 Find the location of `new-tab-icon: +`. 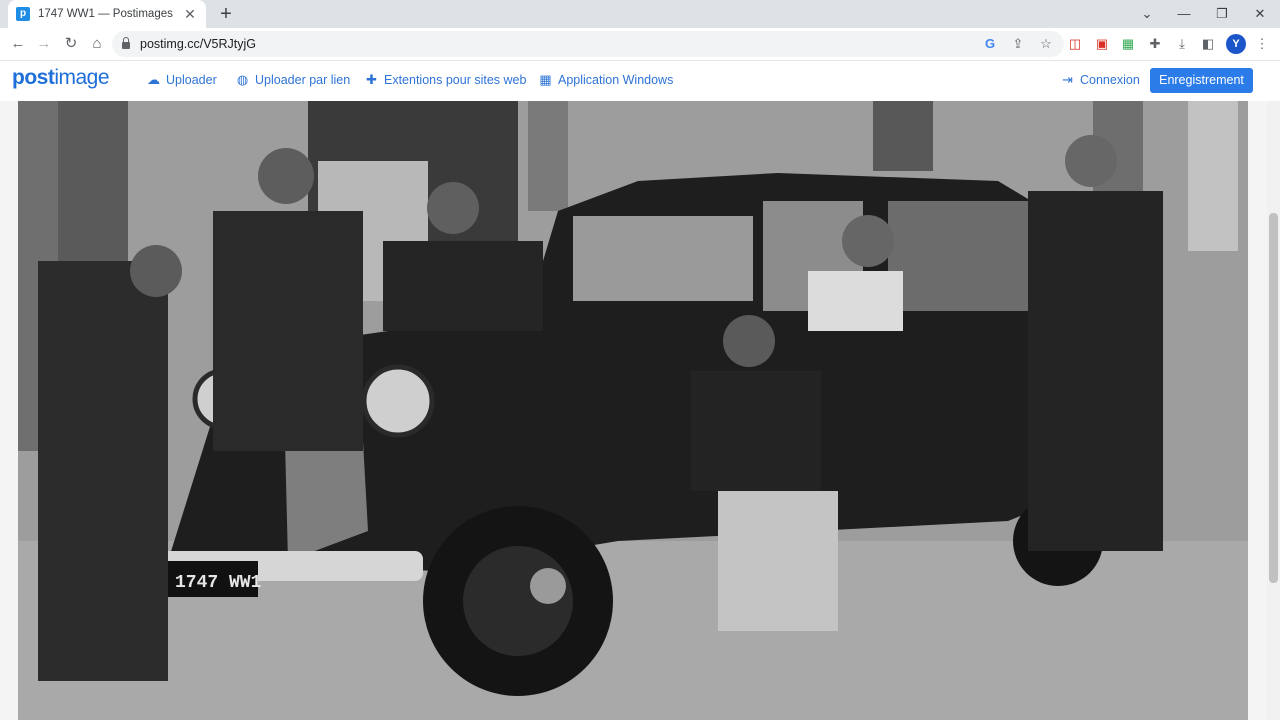

new-tab-icon: + is located at coordinates (226, 14).